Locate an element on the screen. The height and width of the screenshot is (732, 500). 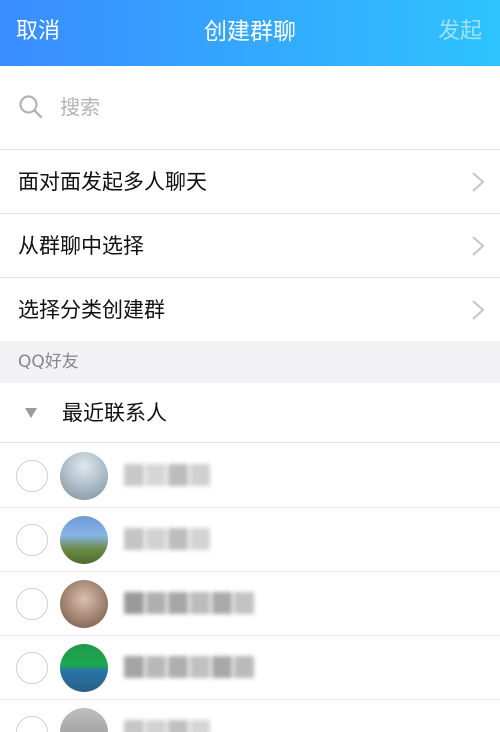
search-icon is located at coordinates (31, 107).